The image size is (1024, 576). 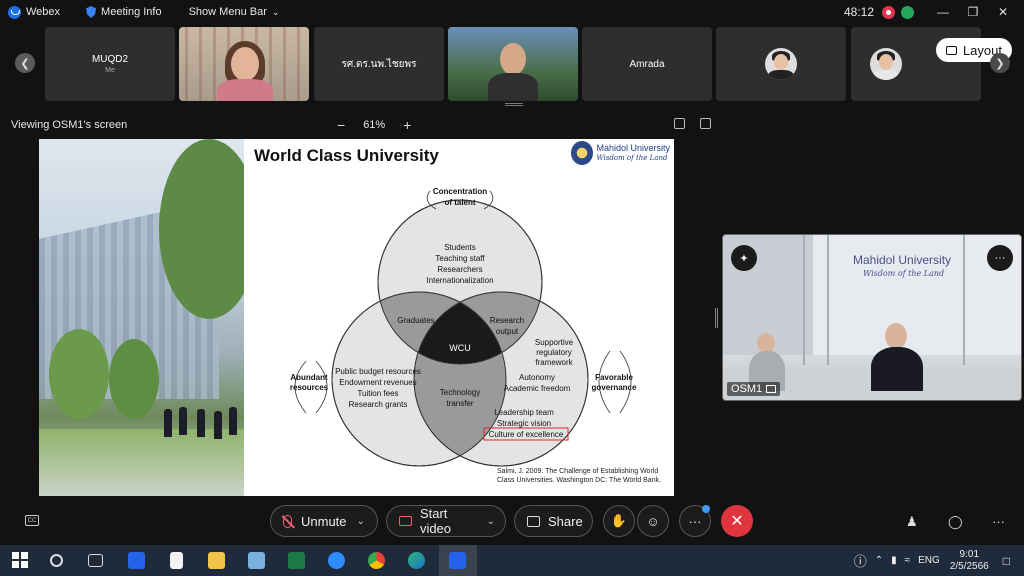 What do you see at coordinates (907, 12) in the screenshot?
I see `network-health-icon` at bounding box center [907, 12].